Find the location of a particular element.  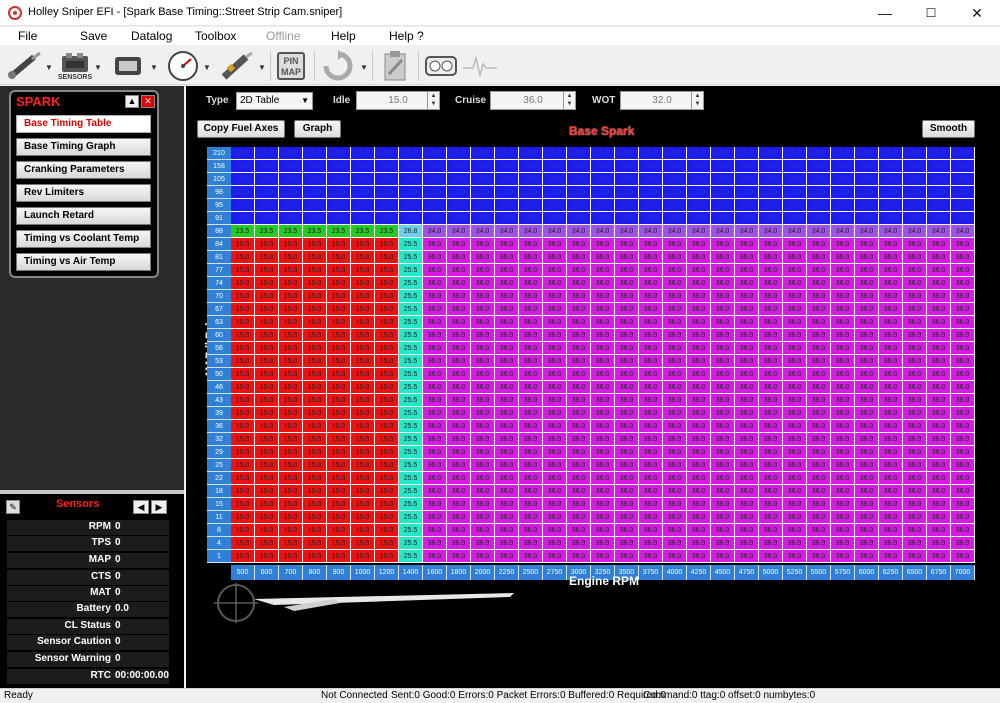

dashboard-gauges-icon is located at coordinates (441, 66).